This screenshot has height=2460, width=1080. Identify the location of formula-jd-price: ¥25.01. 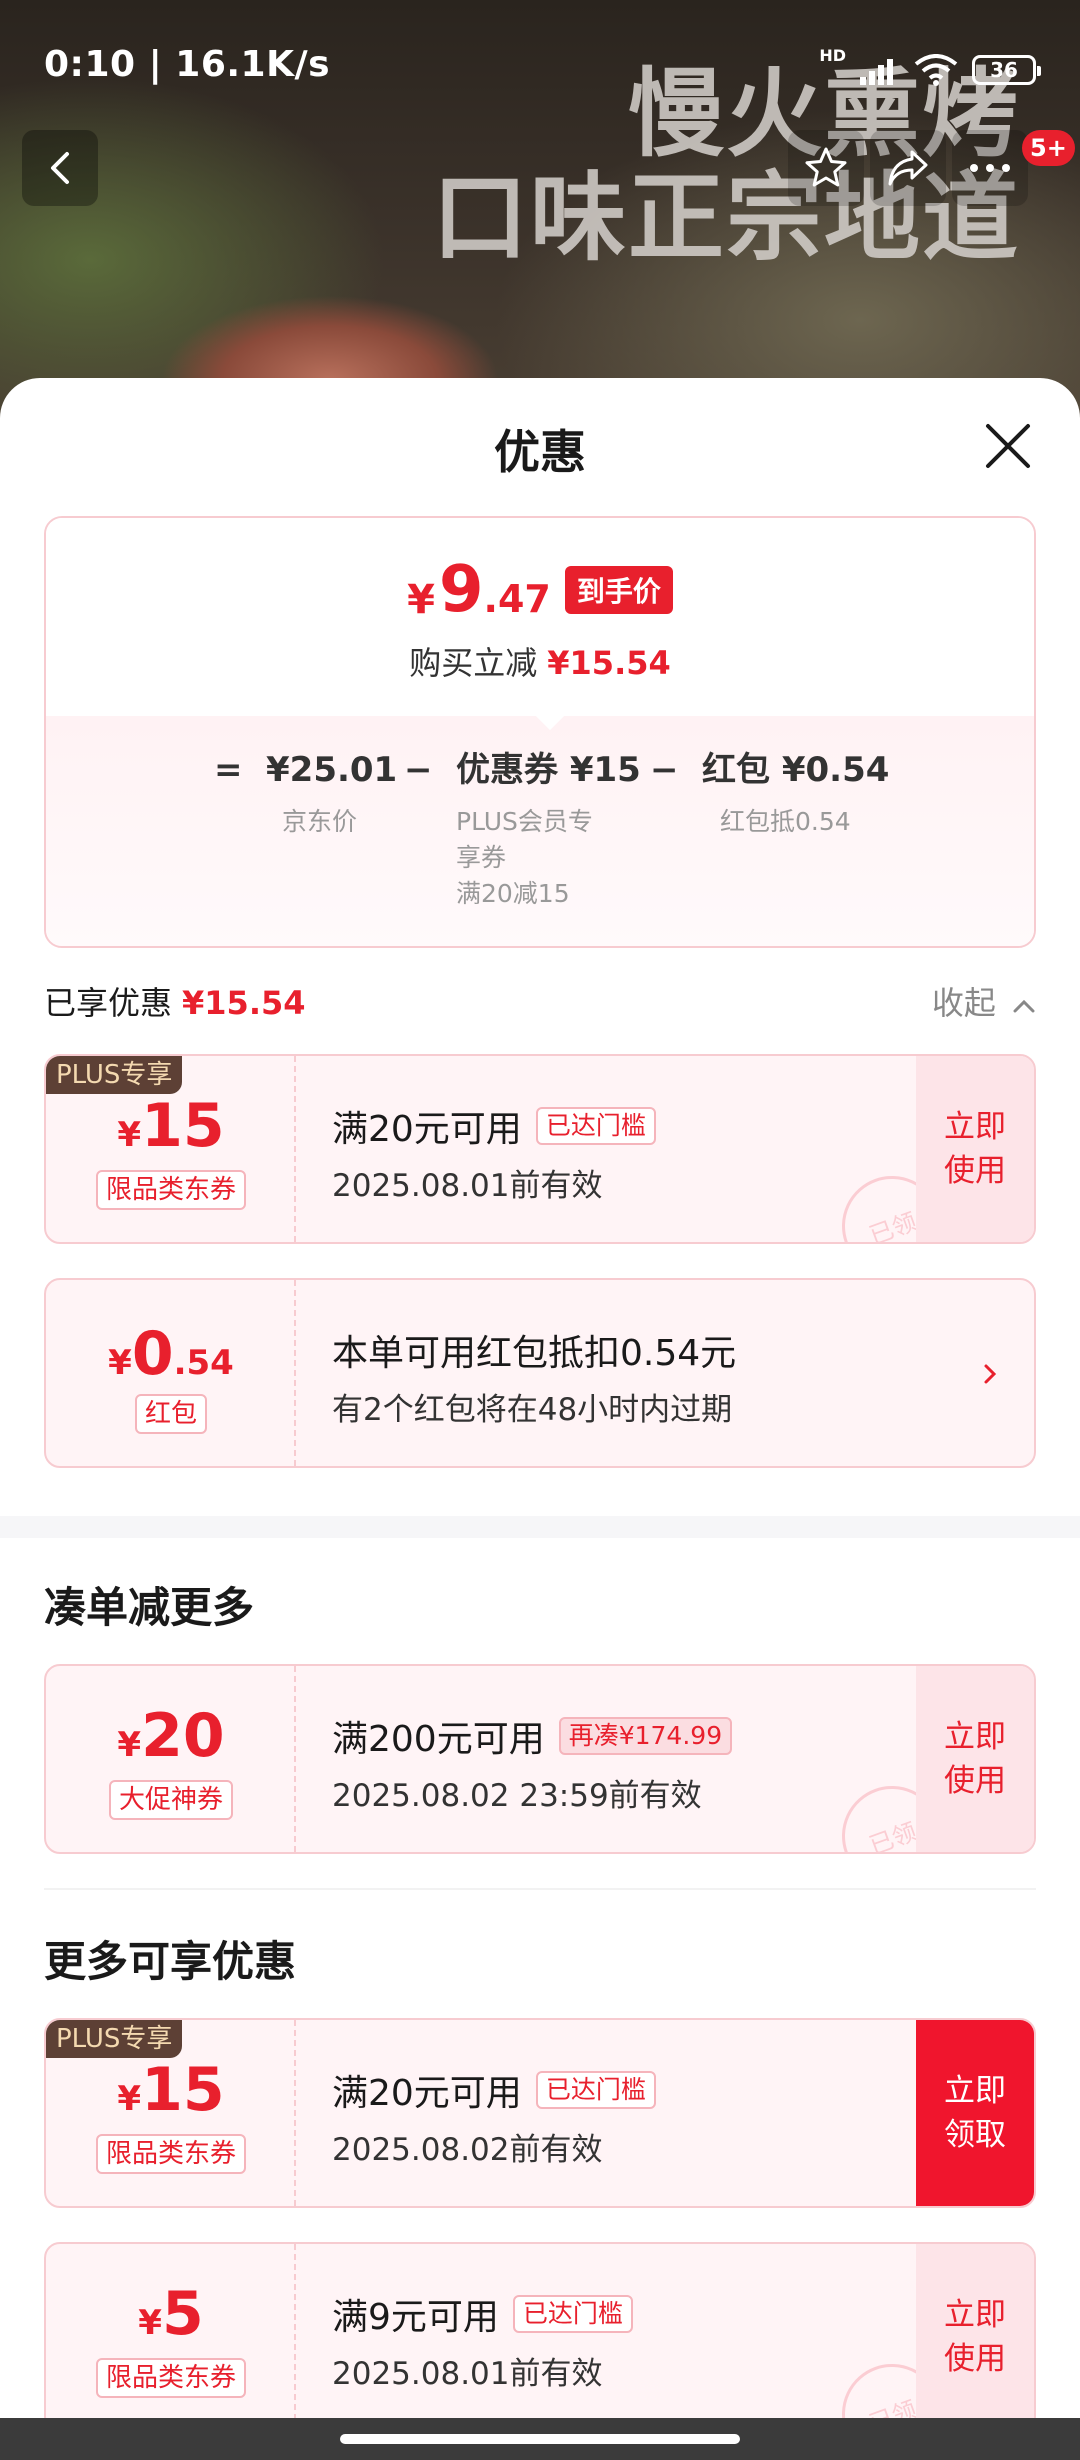
(332, 770).